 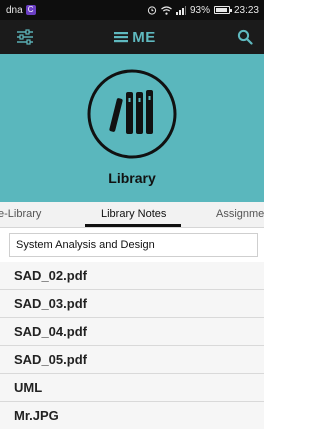 I want to click on search-area, so click(x=132, y=245).